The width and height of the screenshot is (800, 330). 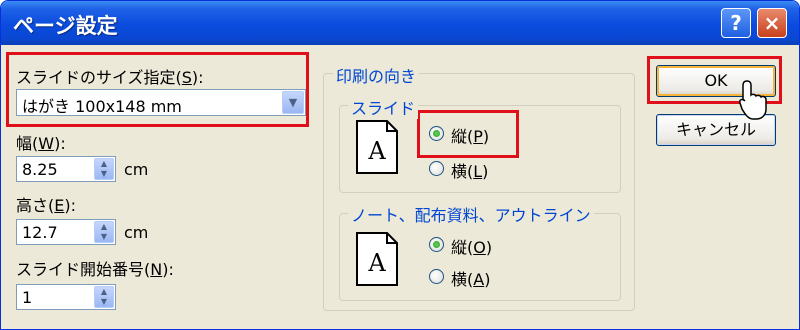 I want to click on close-button: ×, so click(x=772, y=23).